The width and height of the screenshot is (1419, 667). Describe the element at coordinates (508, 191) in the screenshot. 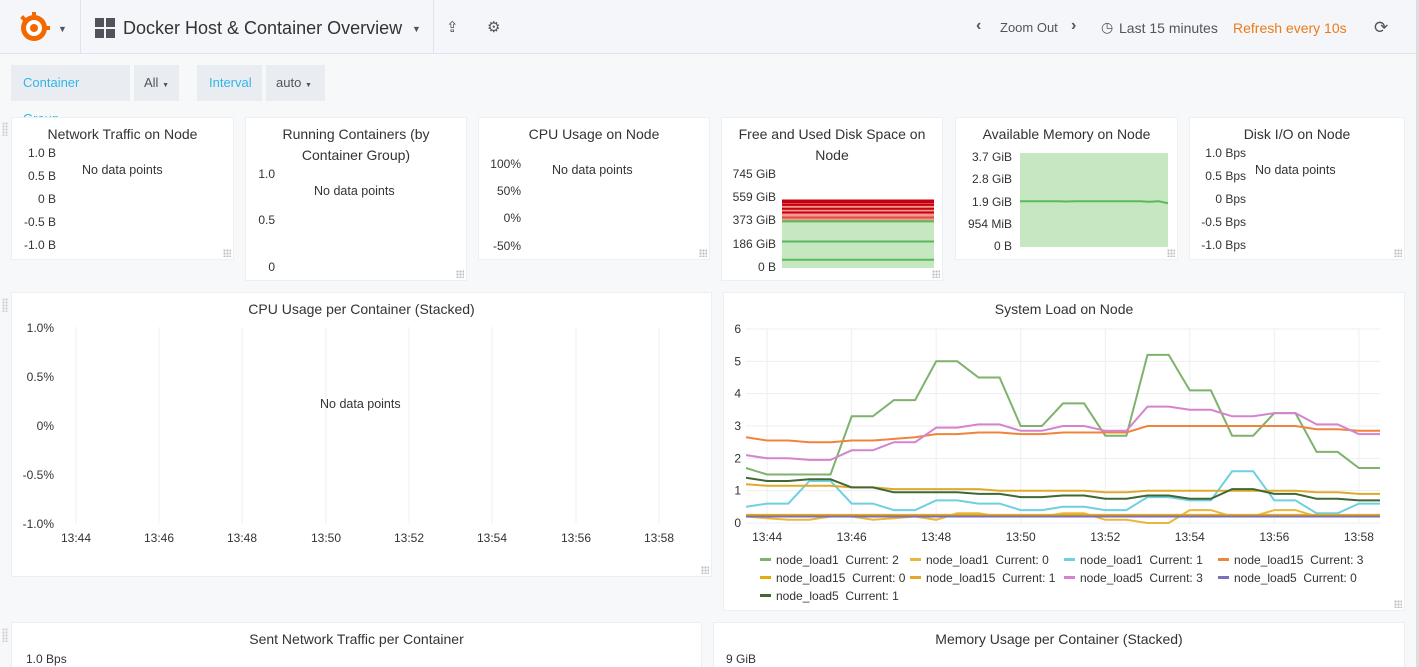

I see `y-tick: 50%` at that location.